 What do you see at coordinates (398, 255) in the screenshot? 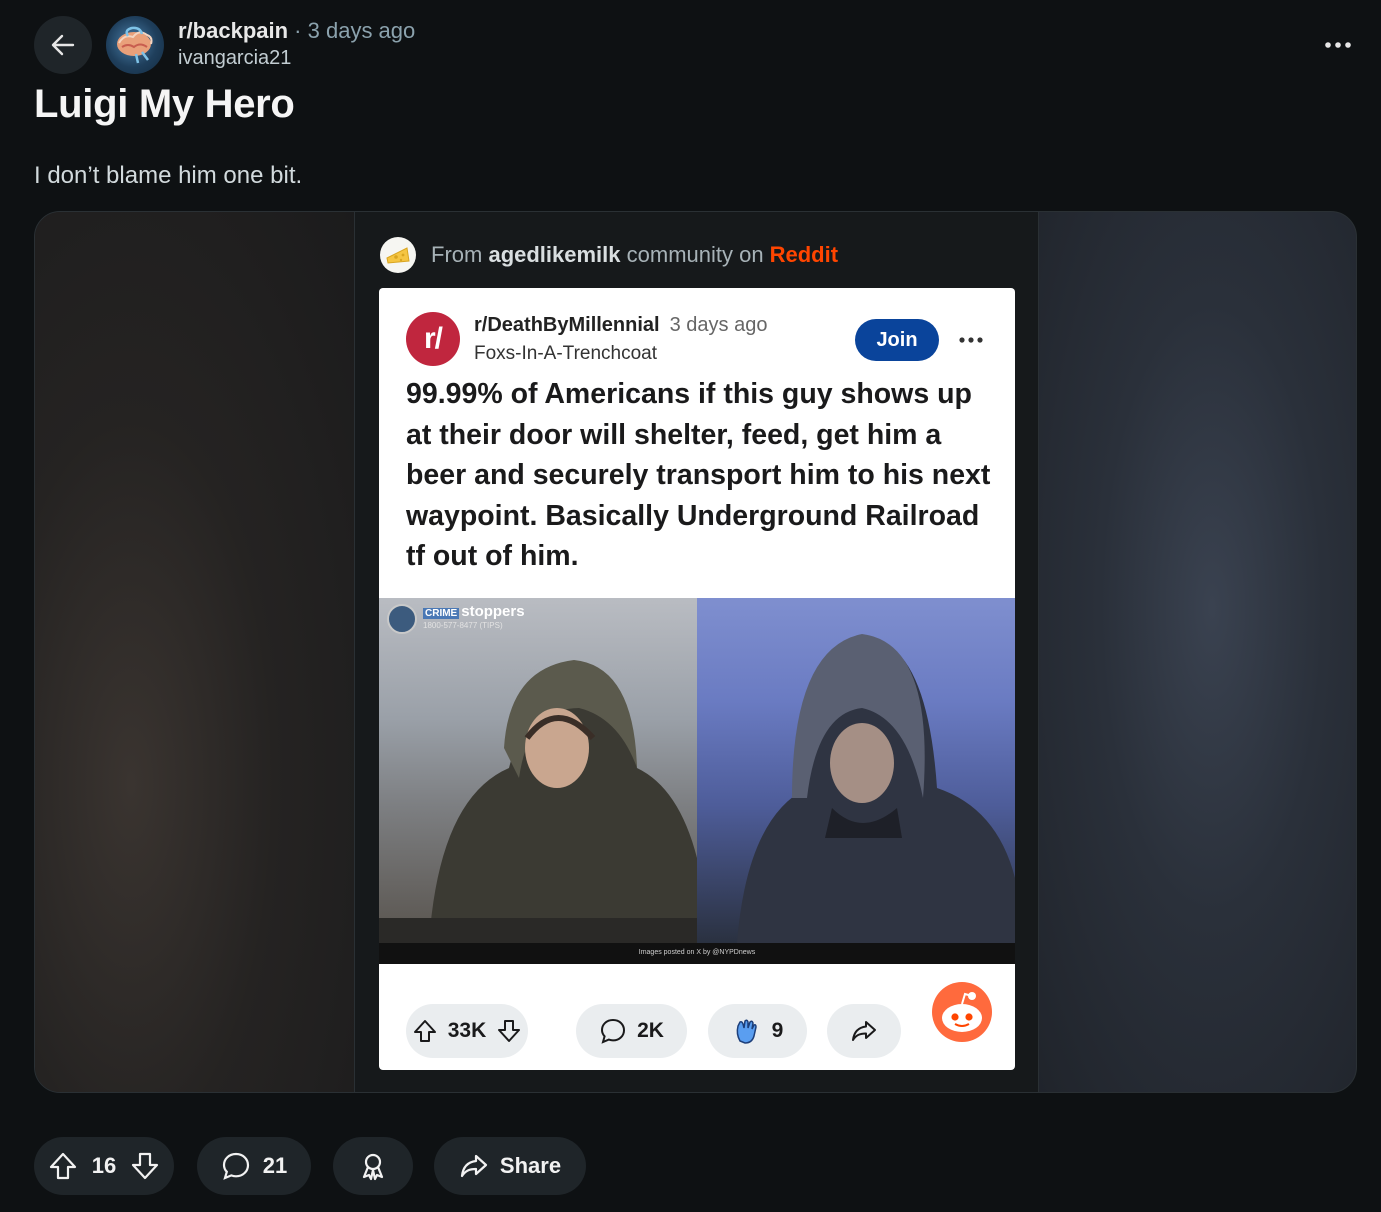
I see `cheese-icon` at bounding box center [398, 255].